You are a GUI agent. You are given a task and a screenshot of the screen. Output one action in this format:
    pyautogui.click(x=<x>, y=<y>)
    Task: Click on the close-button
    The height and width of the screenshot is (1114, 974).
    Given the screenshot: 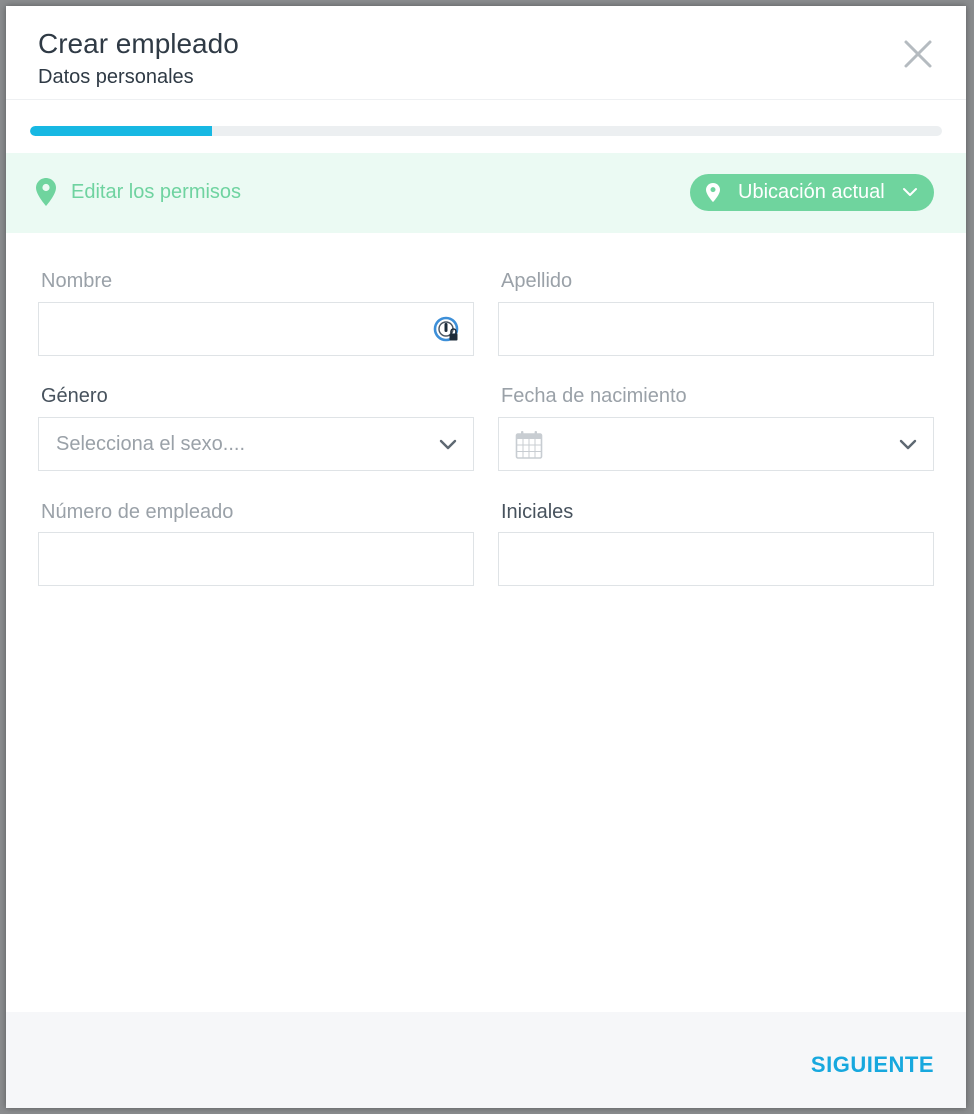 What is the action you would take?
    pyautogui.click(x=918, y=54)
    